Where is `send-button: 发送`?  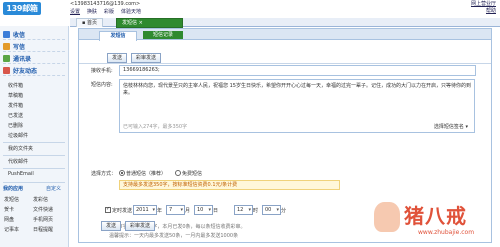 send-button: 发送 is located at coordinates (117, 58).